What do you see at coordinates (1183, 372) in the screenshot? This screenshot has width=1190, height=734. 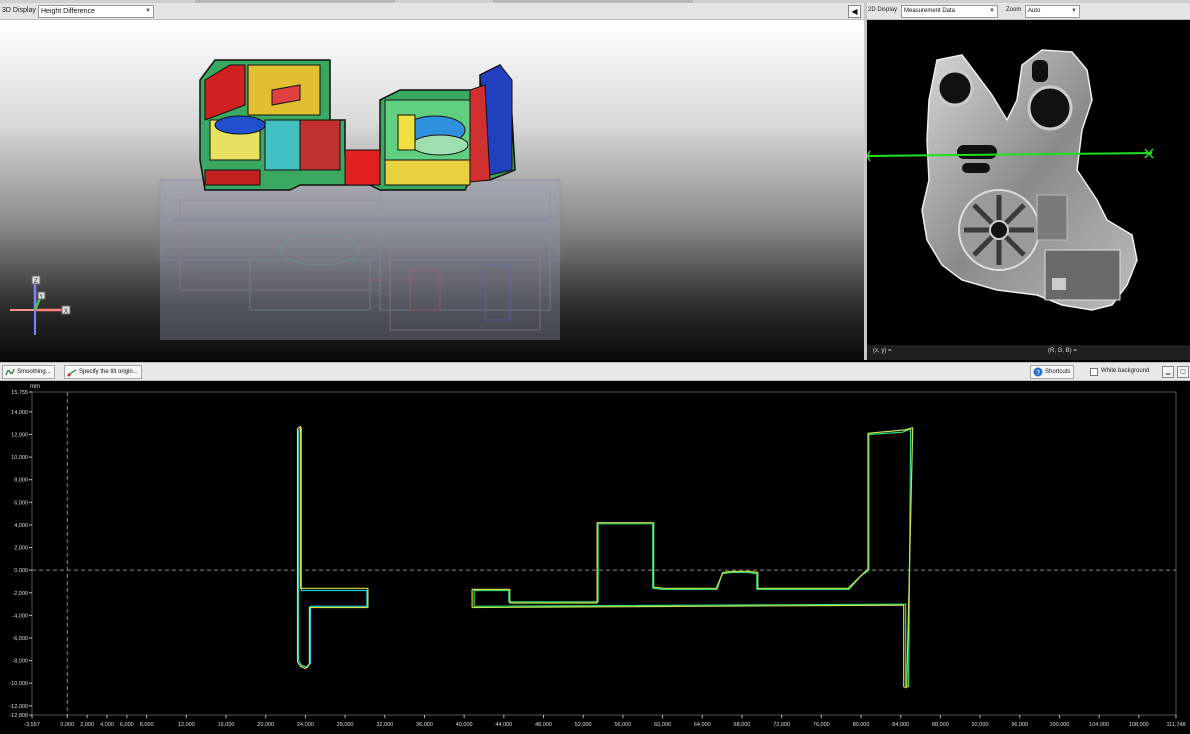 I see `restore-icon: ▢` at bounding box center [1183, 372].